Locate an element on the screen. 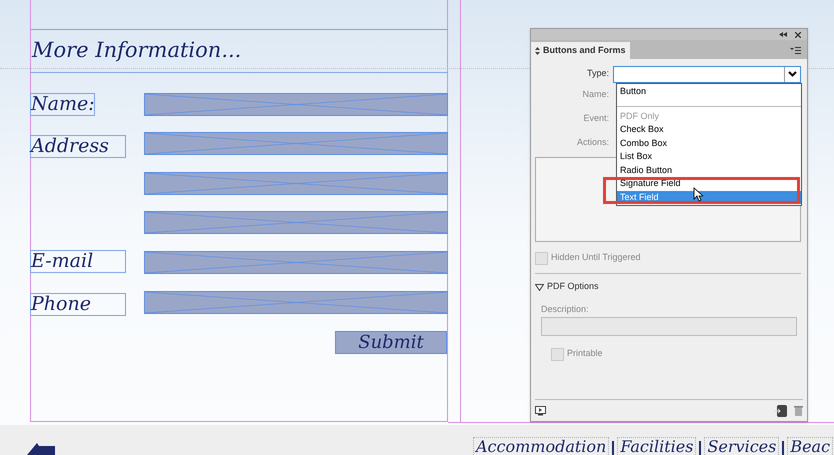 This screenshot has height=455, width=834. submit-button: Submit is located at coordinates (391, 342).